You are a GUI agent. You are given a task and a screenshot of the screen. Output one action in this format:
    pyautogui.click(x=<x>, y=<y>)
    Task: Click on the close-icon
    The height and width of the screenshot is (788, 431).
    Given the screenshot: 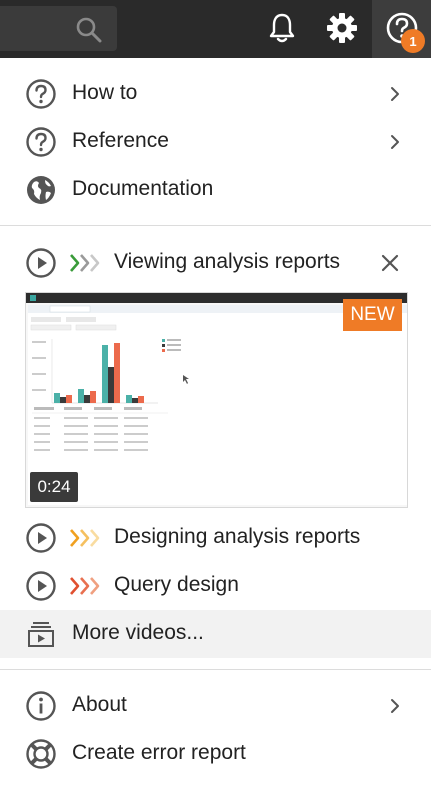 What is the action you would take?
    pyautogui.click(x=390, y=263)
    